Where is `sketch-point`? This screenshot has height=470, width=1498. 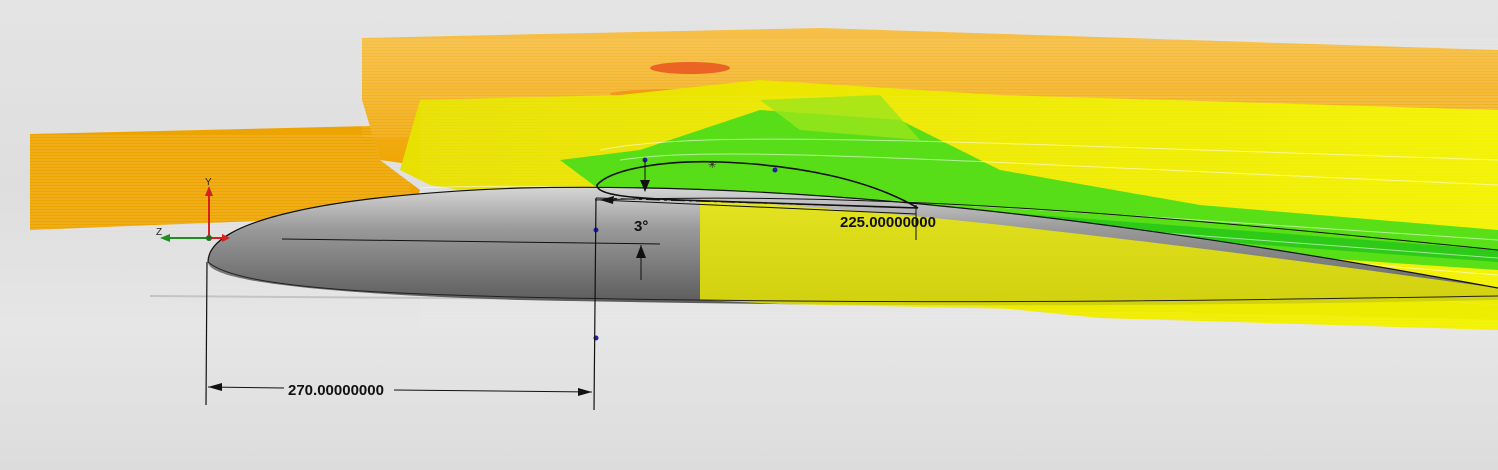 sketch-point is located at coordinates (775, 170).